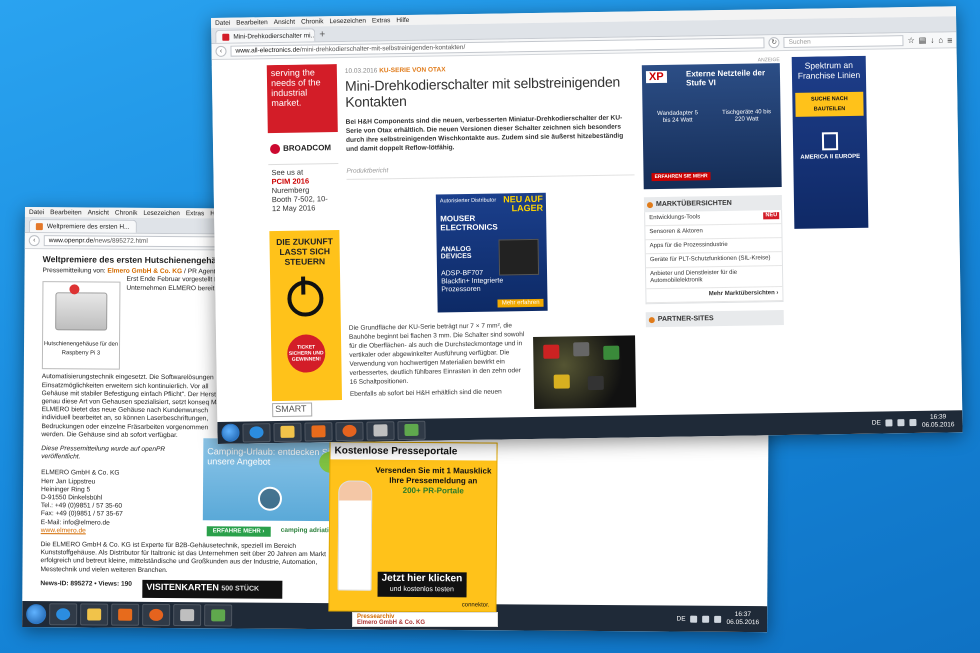 This screenshot has height=653, width=980. I want to click on article-date: 10.03.2016, so click(361, 71).